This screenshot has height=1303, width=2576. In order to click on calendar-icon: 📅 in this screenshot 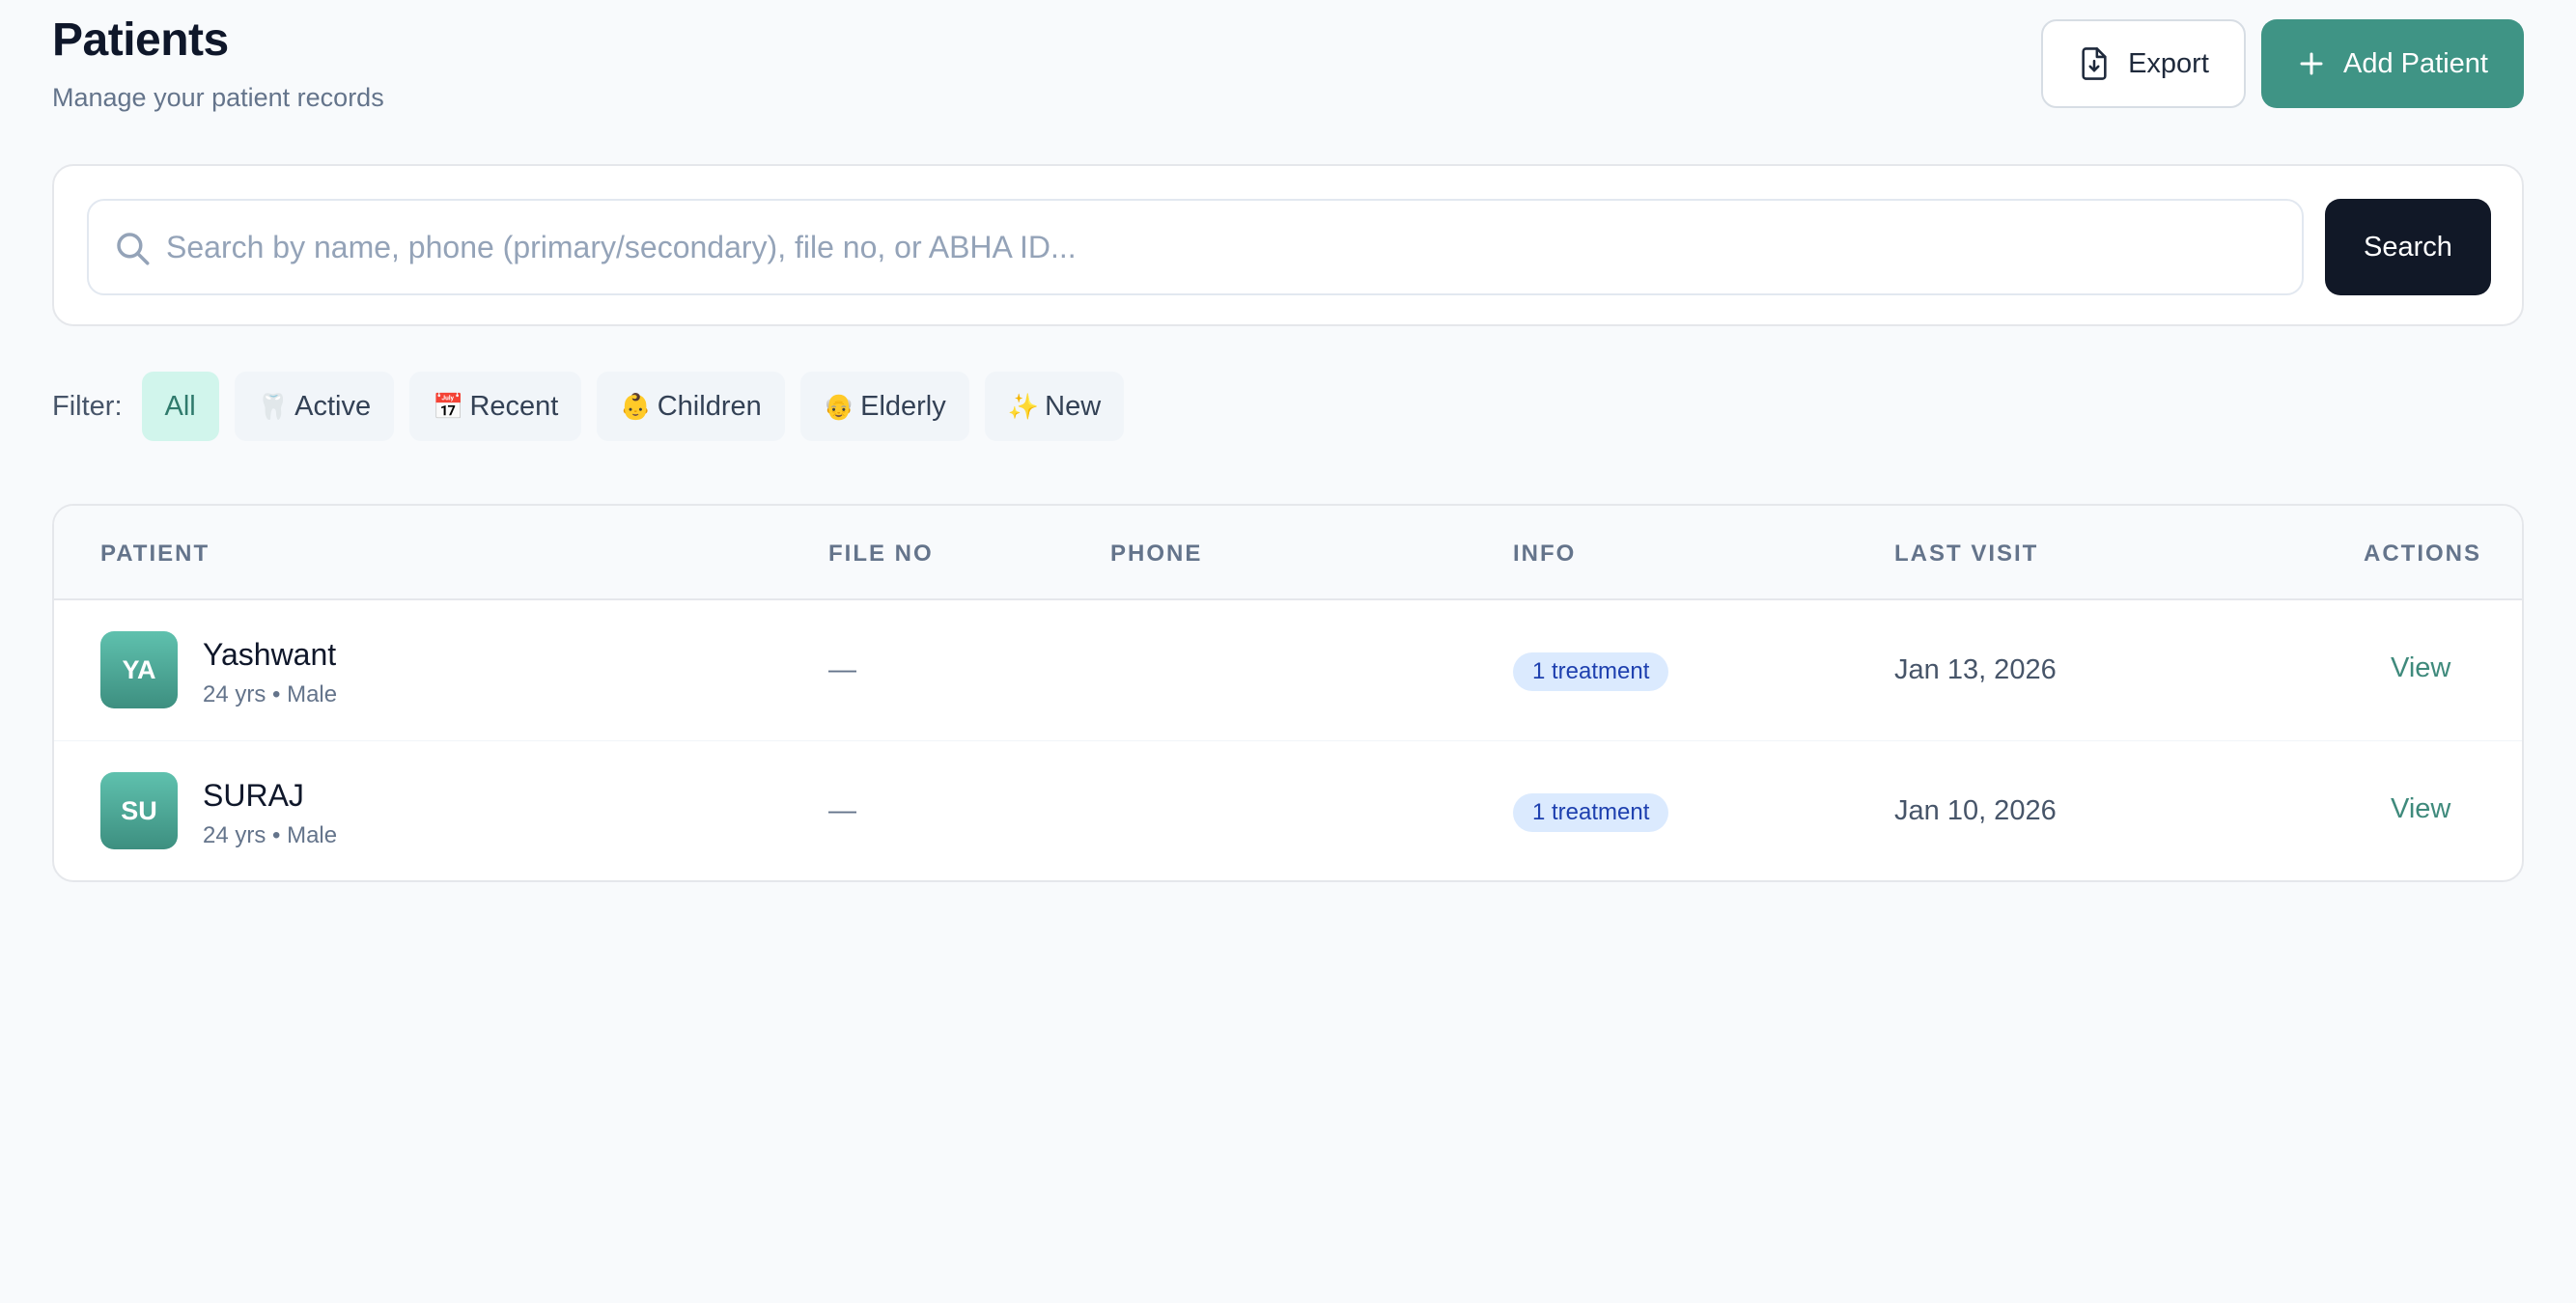, I will do `click(449, 406)`.